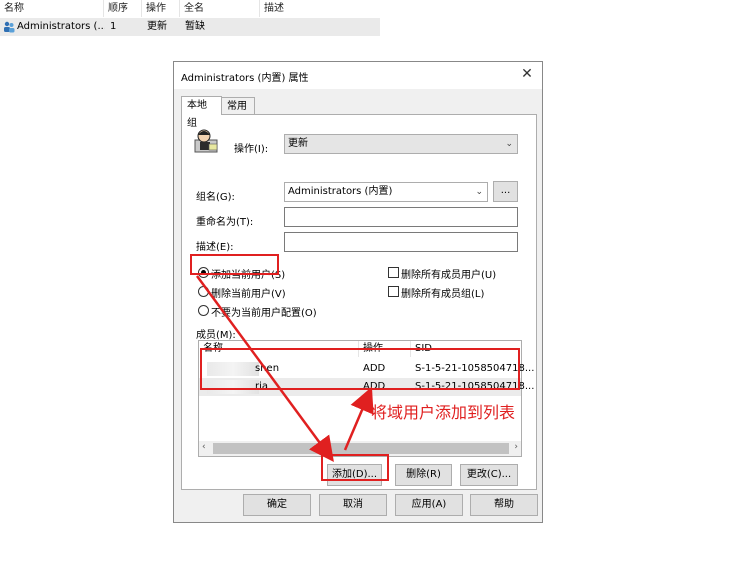 The width and height of the screenshot is (747, 567). What do you see at coordinates (443, 412) in the screenshot?
I see `annotation-label: 将域用户添加到列表` at bounding box center [443, 412].